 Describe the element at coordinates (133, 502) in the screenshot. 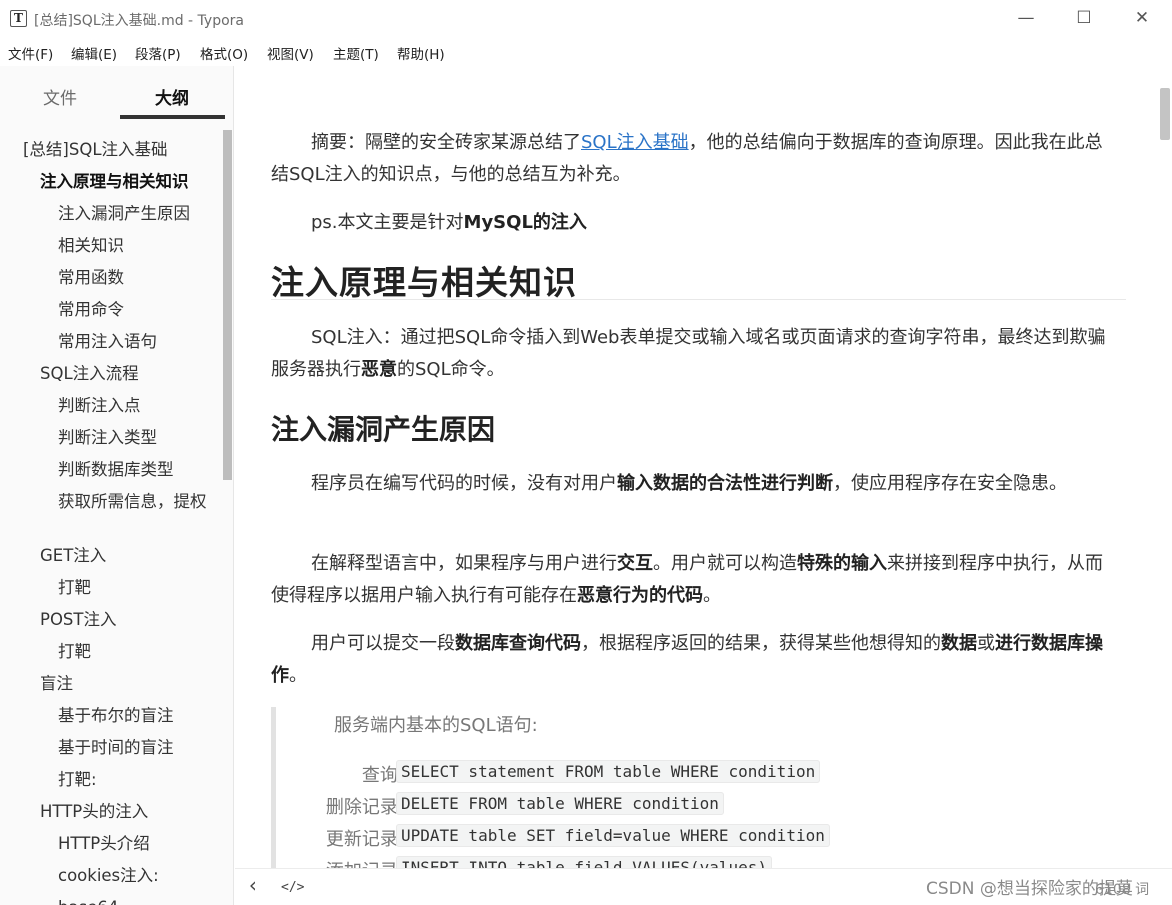

I see `outline-item: 获取所需信息，提权` at that location.